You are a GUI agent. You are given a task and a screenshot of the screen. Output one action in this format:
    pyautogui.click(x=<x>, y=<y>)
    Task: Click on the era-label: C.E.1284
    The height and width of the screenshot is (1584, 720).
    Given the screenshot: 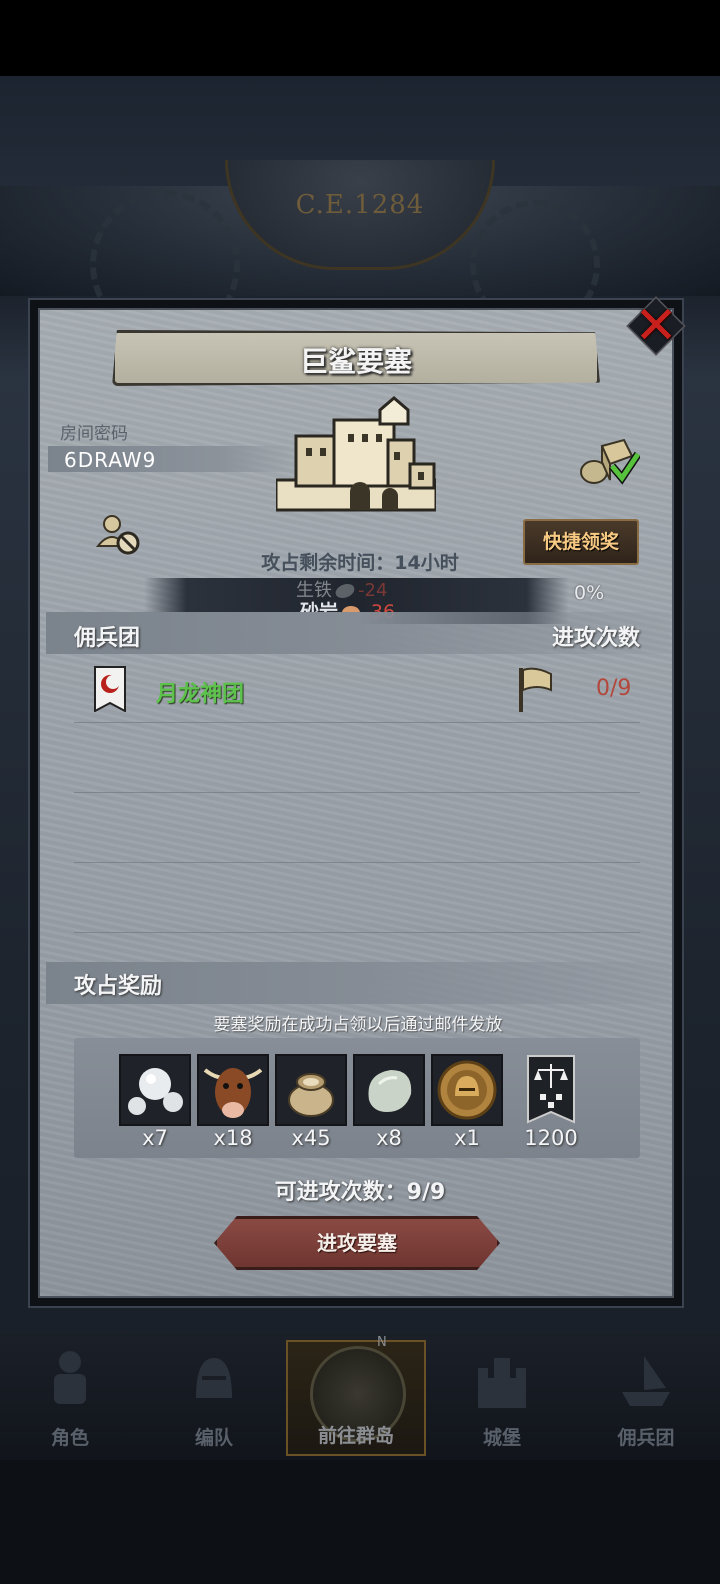 What is the action you would take?
    pyautogui.click(x=360, y=205)
    